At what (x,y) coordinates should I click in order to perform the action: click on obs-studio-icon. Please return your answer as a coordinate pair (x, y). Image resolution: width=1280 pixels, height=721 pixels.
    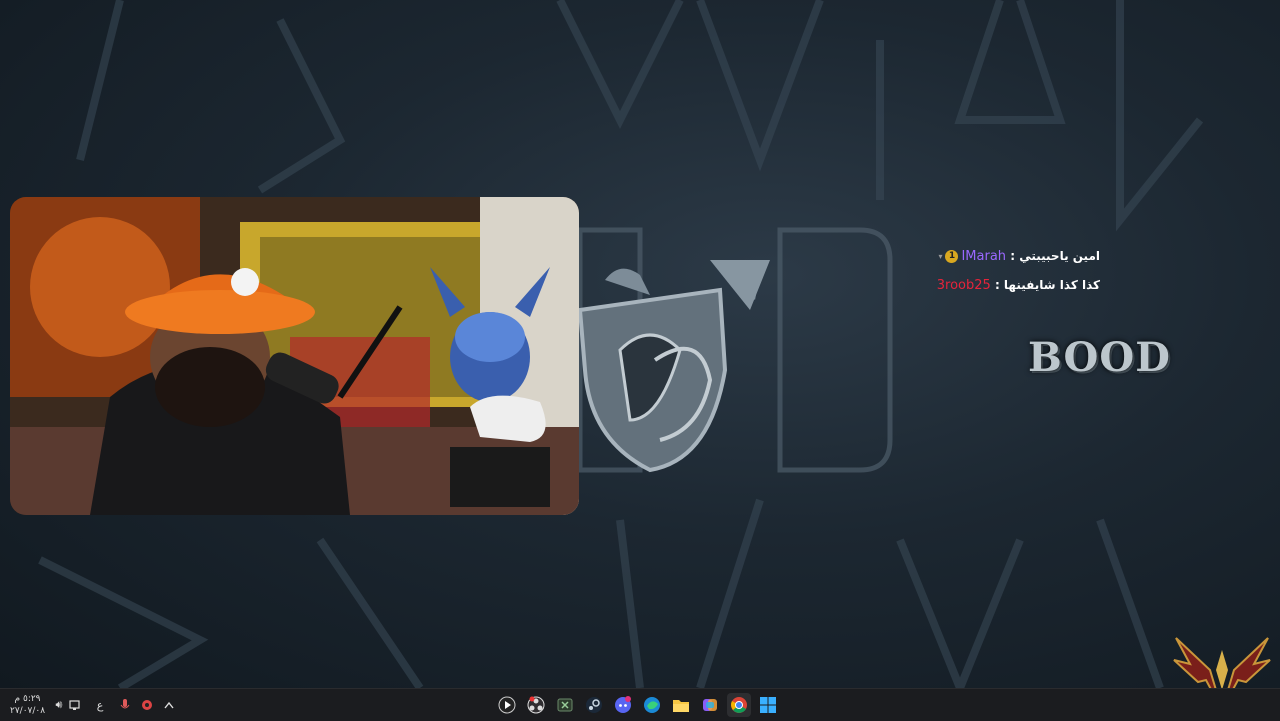
    Looking at the image, I should click on (536, 705).